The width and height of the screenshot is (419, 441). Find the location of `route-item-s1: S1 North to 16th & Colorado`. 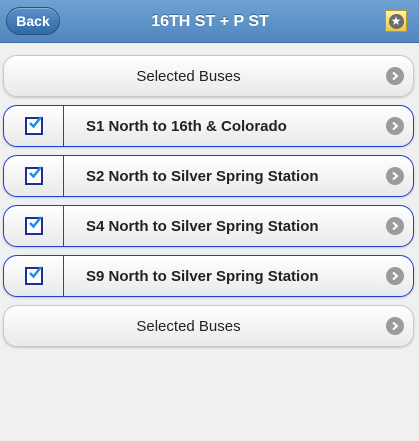

route-item-s1: S1 North to 16th & Colorado is located at coordinates (208, 126).